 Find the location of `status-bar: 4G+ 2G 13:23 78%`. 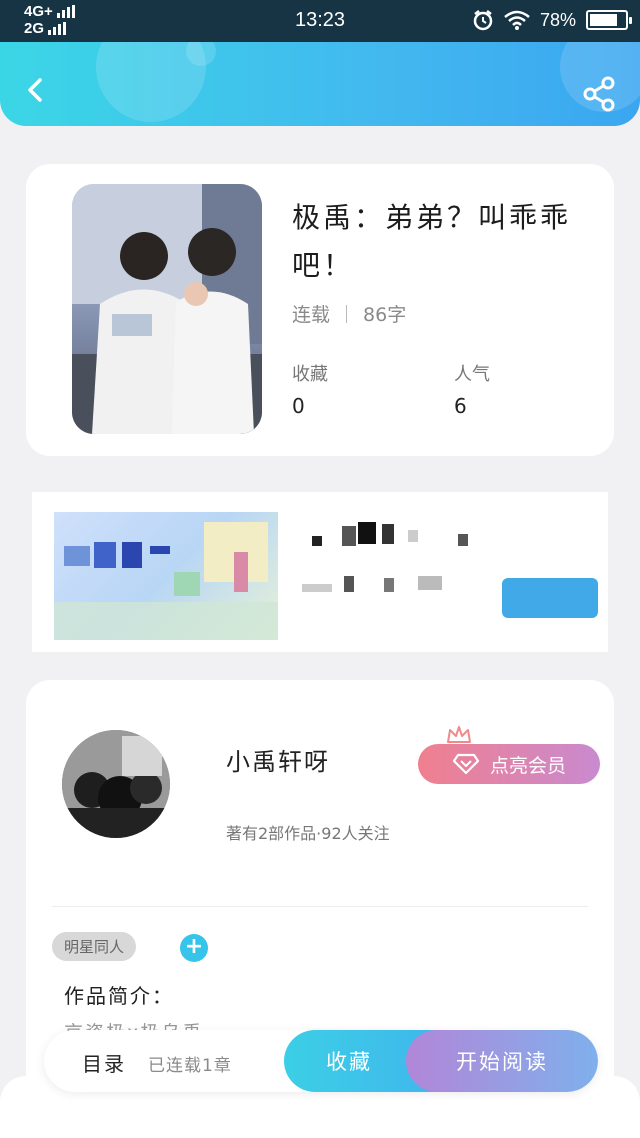

status-bar: 4G+ 2G 13:23 78% is located at coordinates (320, 21).